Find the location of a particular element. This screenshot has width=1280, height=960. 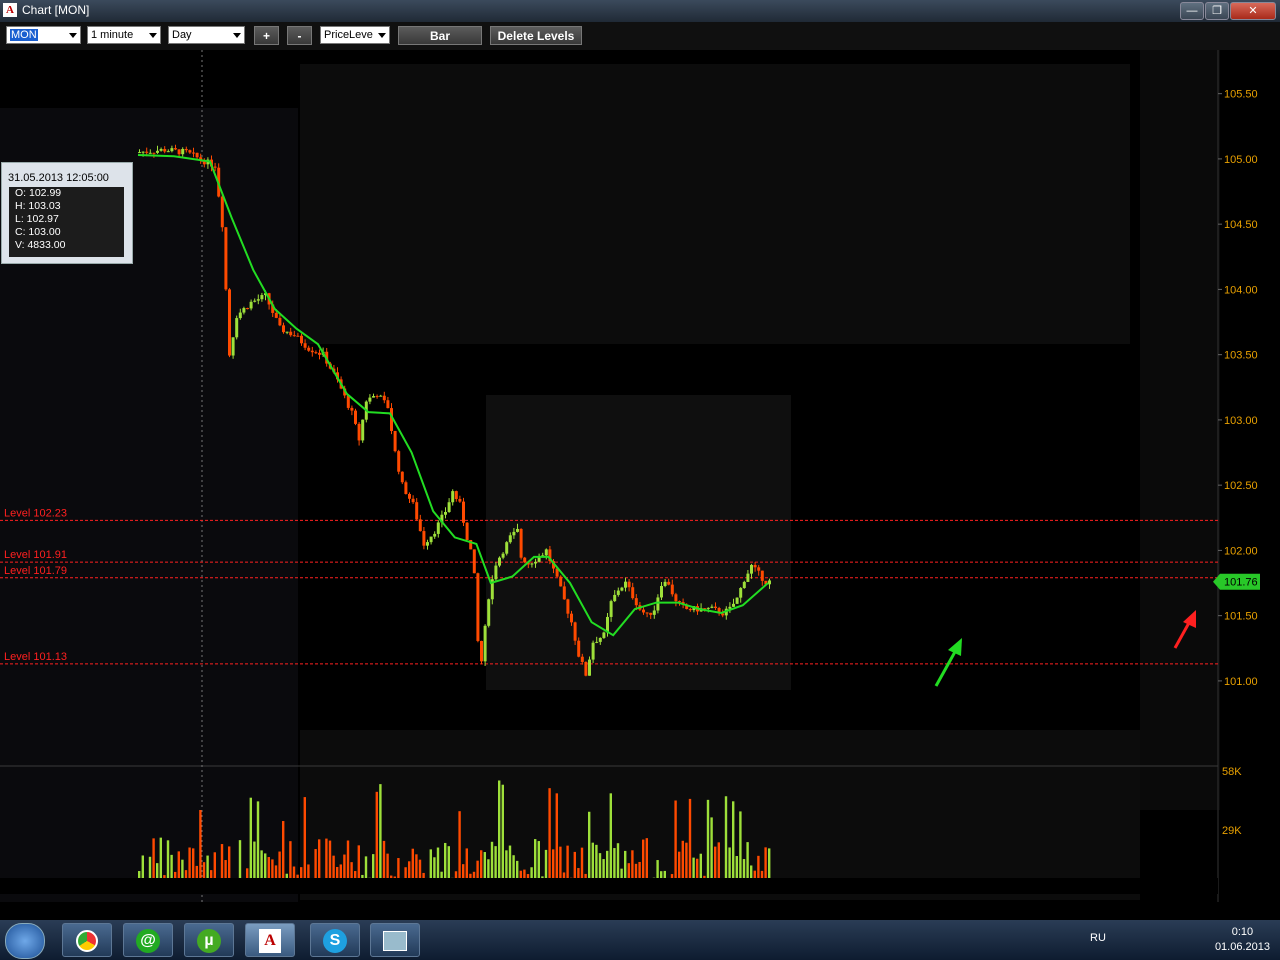

window-icon is located at coordinates (395, 940).